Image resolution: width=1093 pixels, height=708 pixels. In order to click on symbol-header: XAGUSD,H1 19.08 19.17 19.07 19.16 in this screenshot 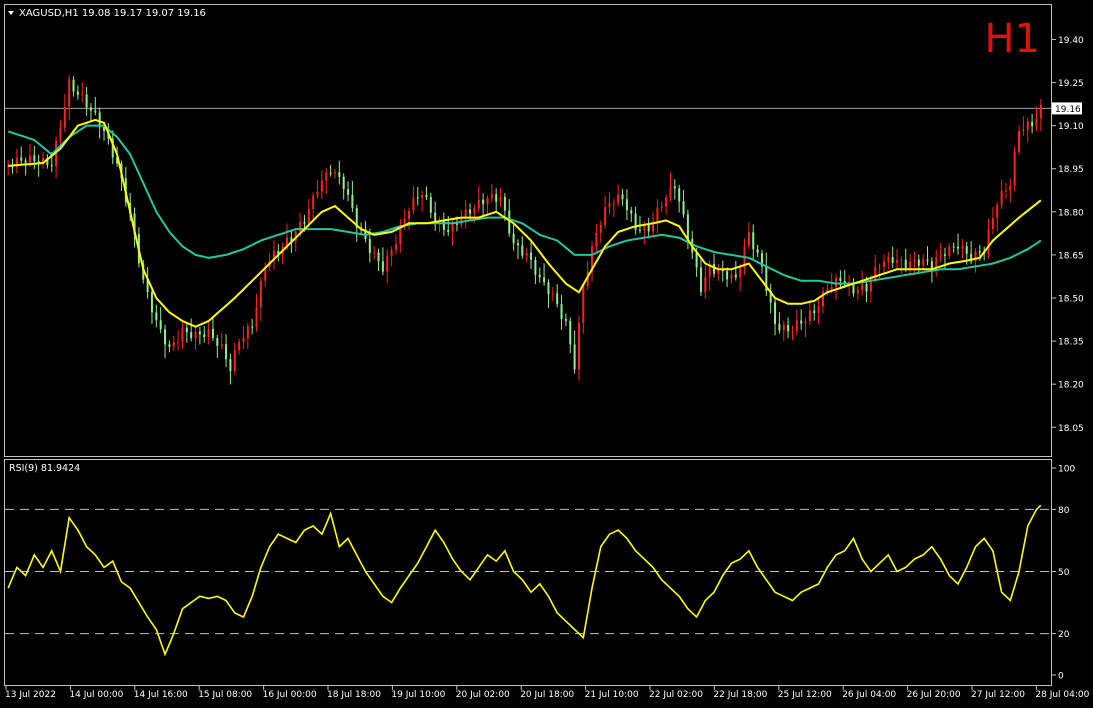, I will do `click(107, 13)`.